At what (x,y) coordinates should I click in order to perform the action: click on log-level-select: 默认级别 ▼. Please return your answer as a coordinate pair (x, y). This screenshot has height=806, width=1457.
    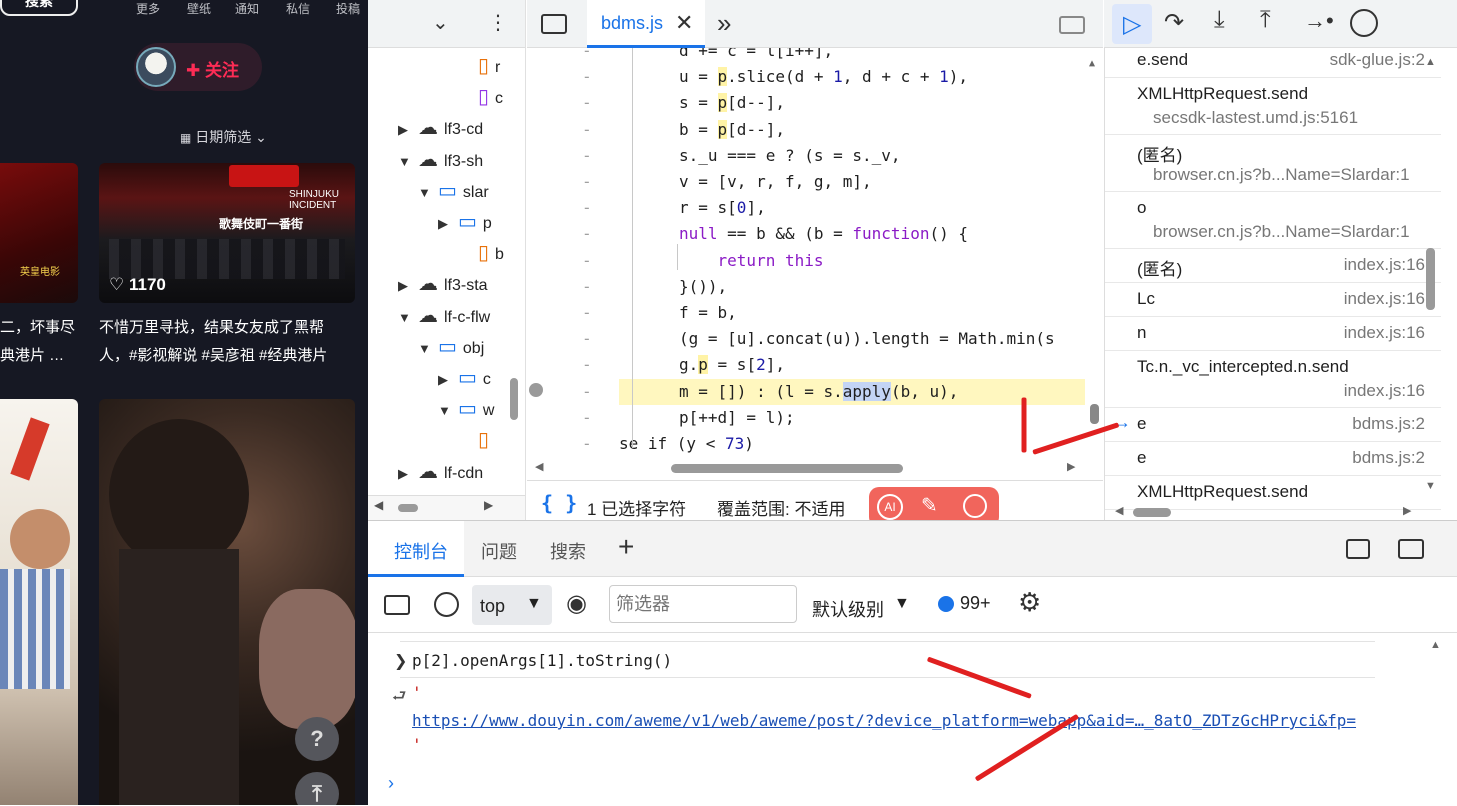
    Looking at the image, I should click on (864, 605).